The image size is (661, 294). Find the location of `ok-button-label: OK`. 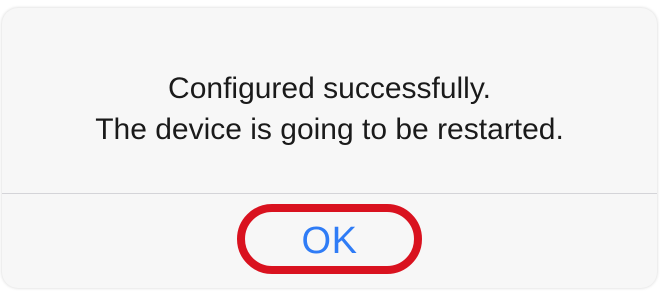

ok-button-label: OK is located at coordinates (329, 241).